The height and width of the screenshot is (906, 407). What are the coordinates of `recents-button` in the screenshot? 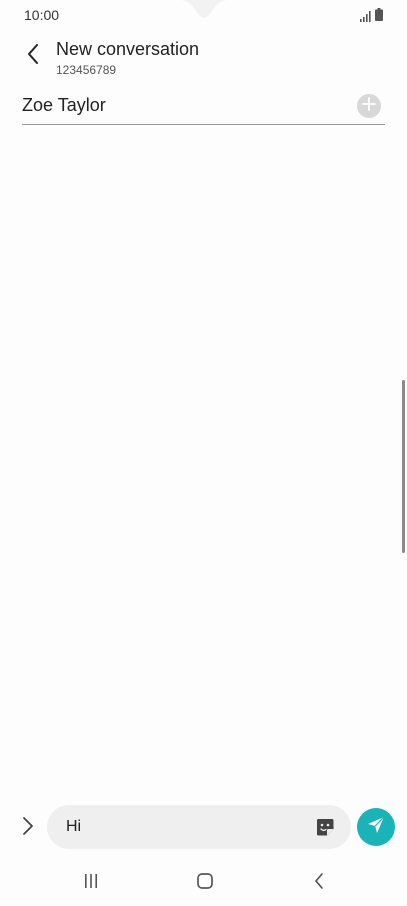 It's located at (91, 883).